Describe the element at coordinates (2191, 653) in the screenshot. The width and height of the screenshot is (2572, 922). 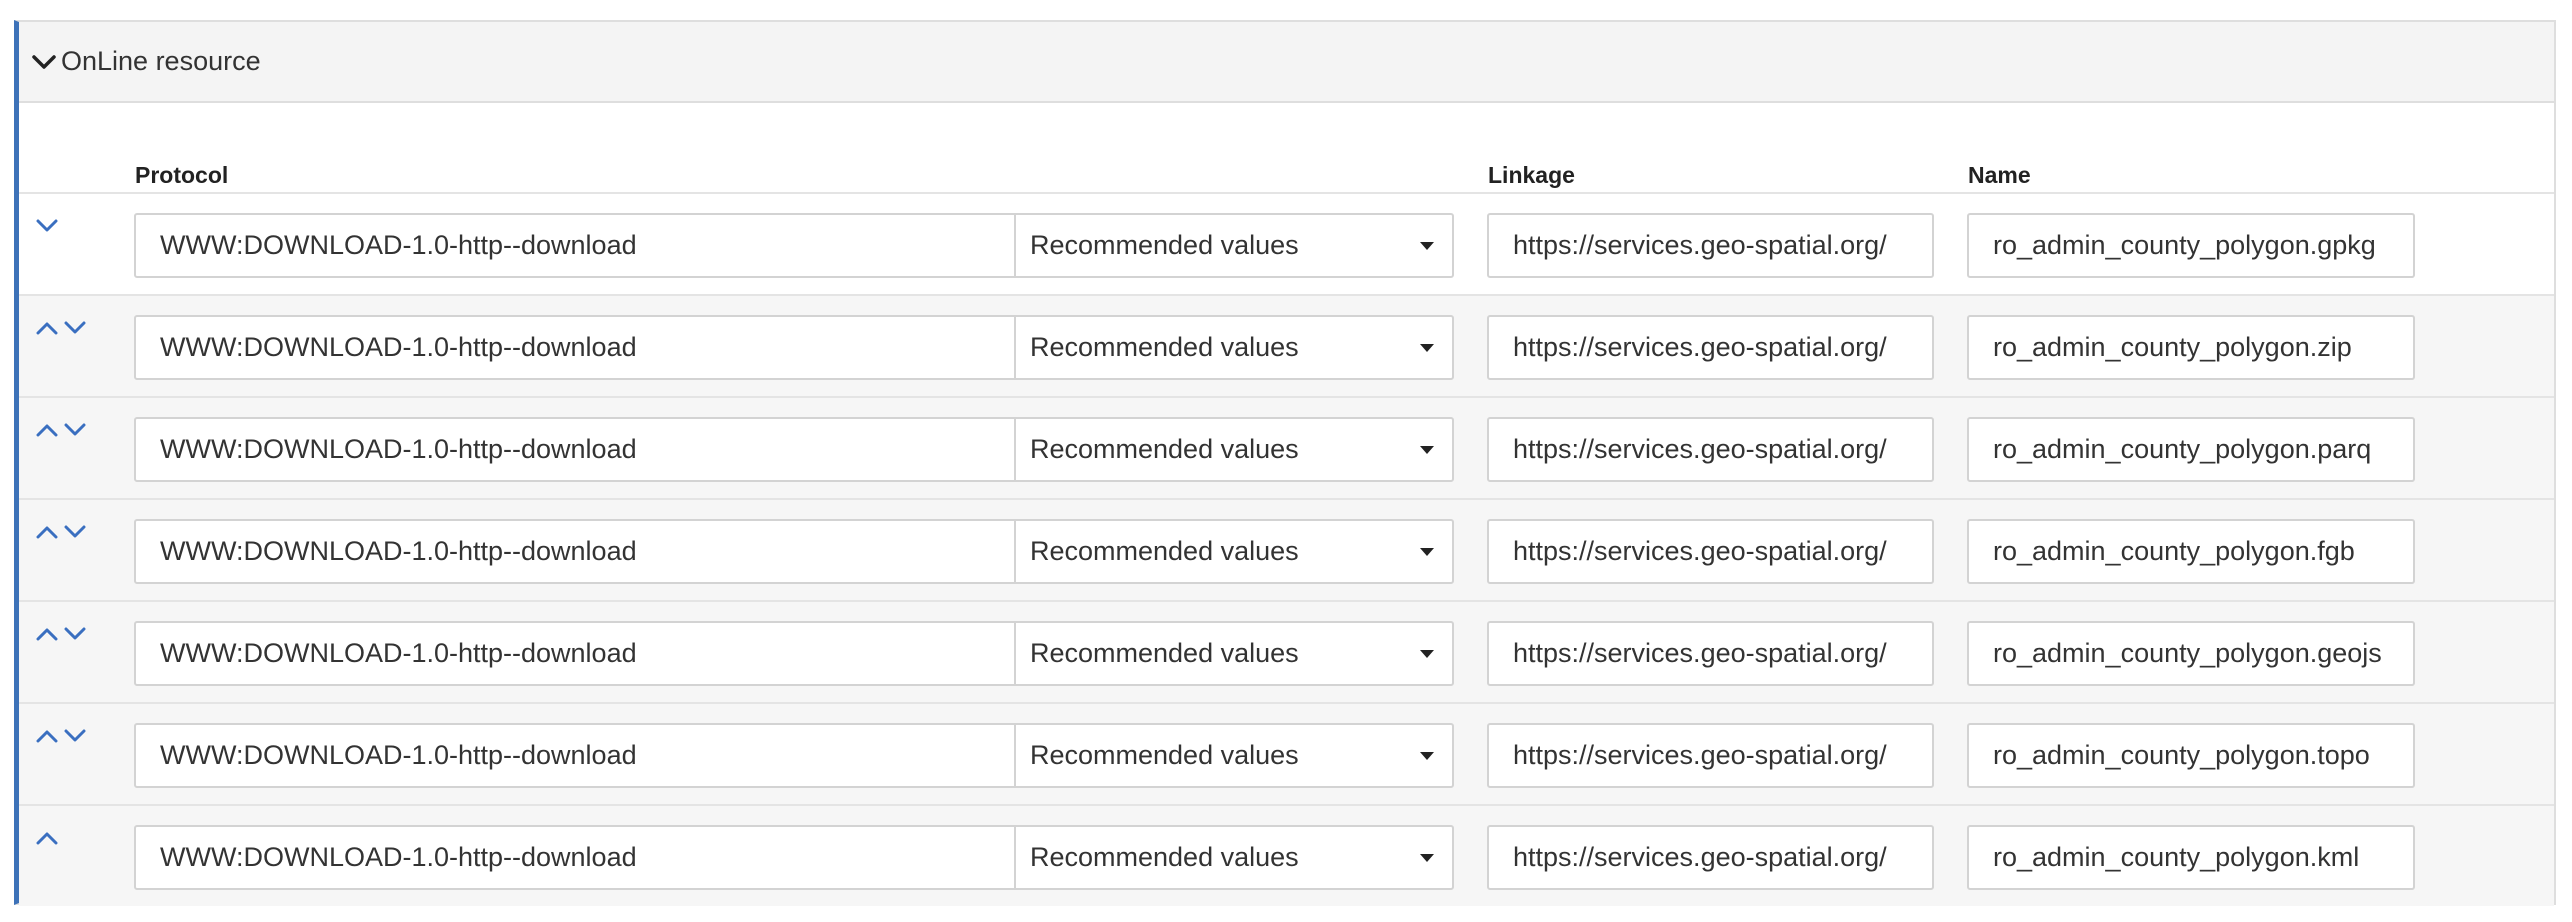
I see `name-input: ro_admin_county_polygon.geojs` at that location.